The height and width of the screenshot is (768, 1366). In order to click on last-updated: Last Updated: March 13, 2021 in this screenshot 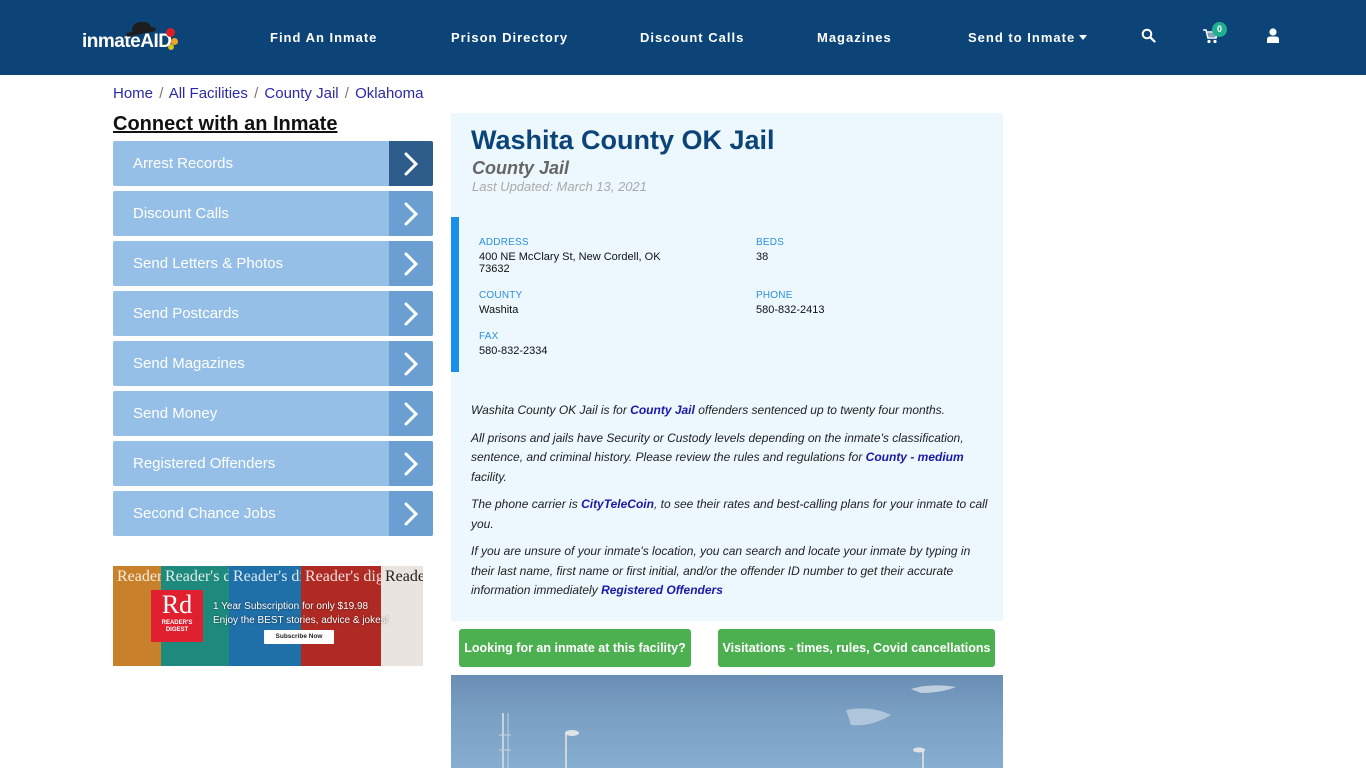, I will do `click(559, 186)`.